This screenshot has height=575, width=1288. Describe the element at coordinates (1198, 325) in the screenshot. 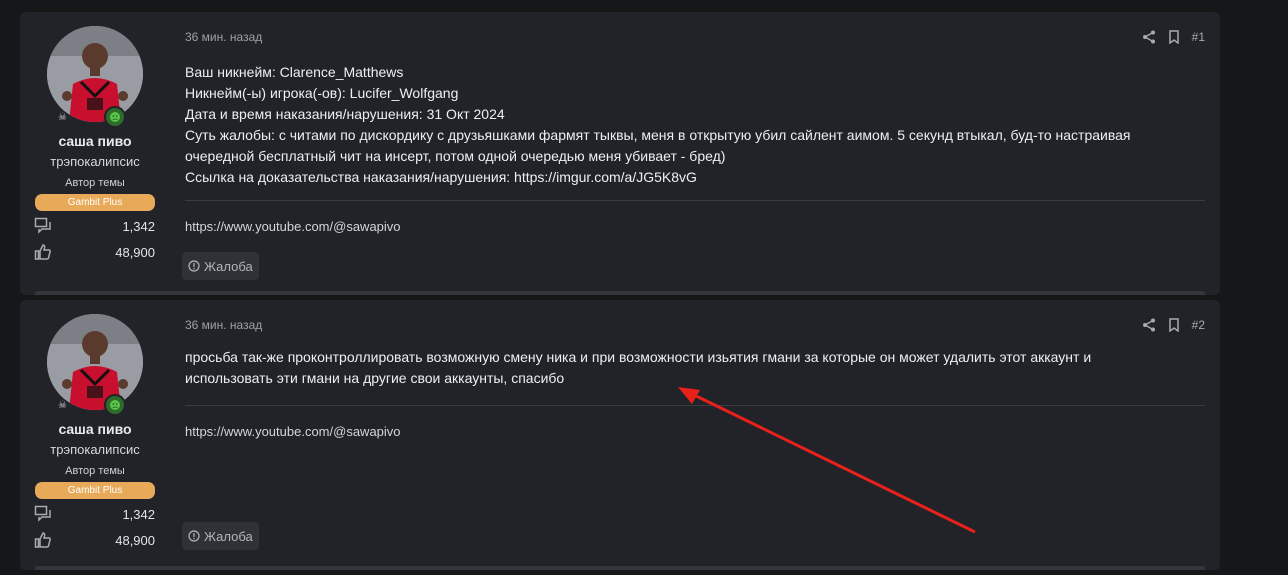

I see `post-number: #2` at that location.